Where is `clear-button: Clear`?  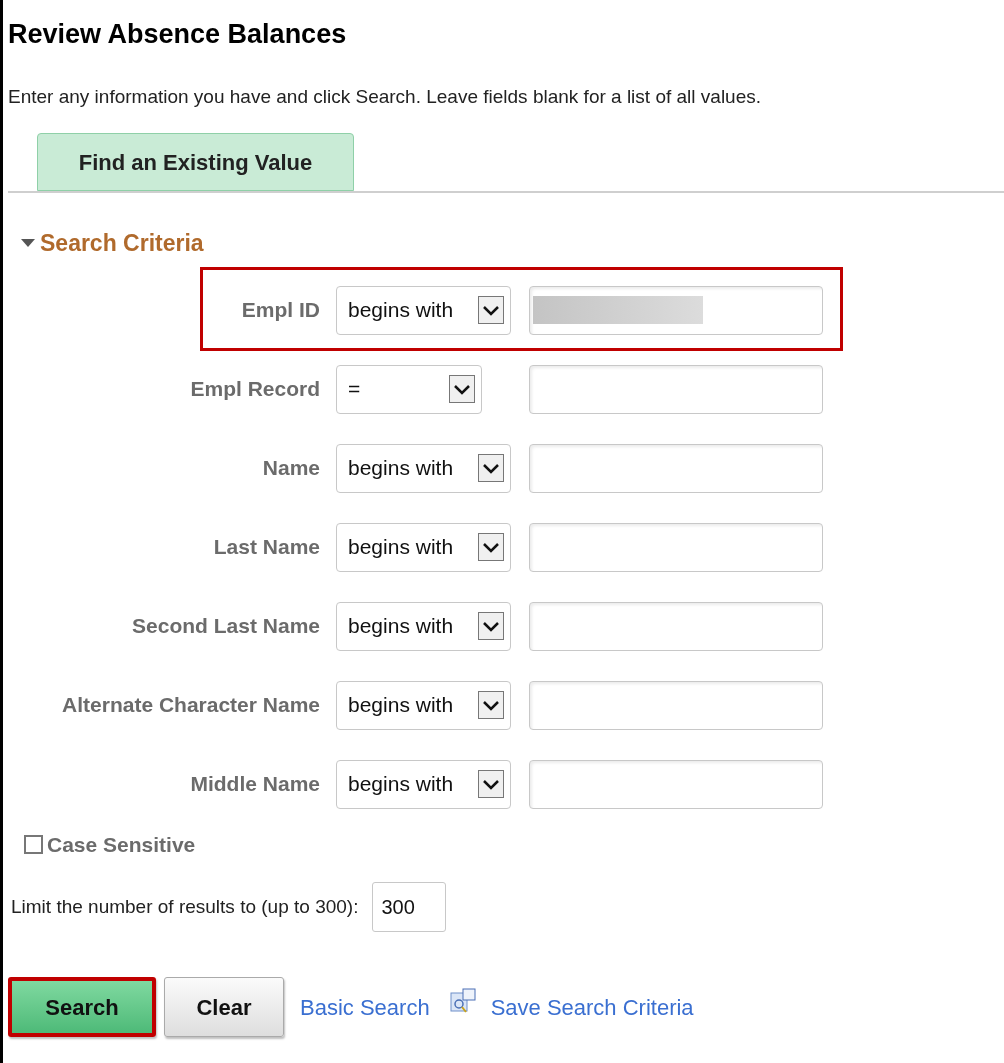 clear-button: Clear is located at coordinates (224, 1007).